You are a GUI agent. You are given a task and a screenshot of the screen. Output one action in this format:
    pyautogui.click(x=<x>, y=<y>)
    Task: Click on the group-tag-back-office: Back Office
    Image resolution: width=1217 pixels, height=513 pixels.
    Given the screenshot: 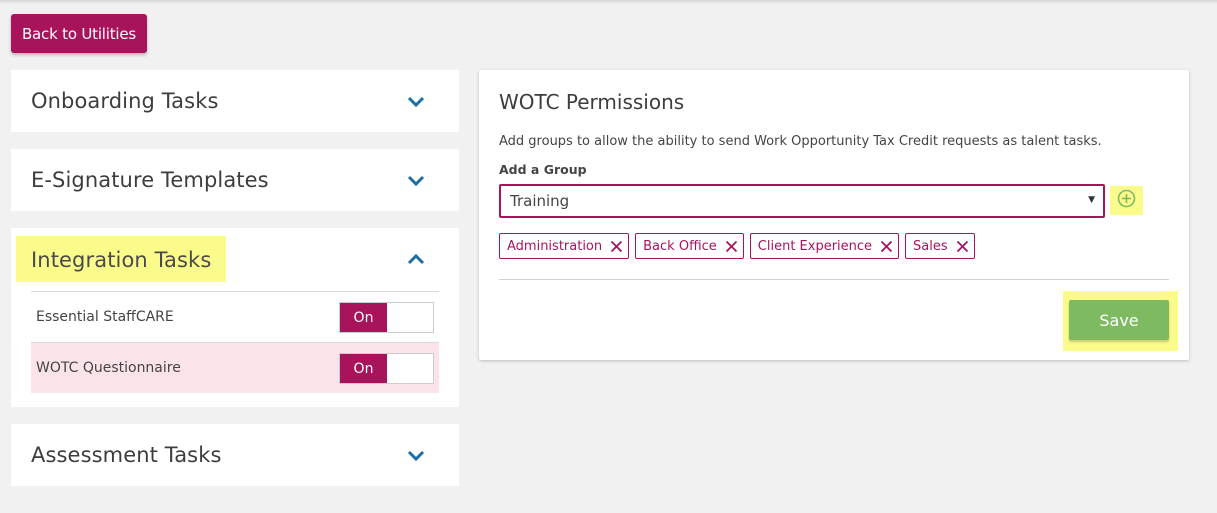 What is the action you would take?
    pyautogui.click(x=689, y=246)
    